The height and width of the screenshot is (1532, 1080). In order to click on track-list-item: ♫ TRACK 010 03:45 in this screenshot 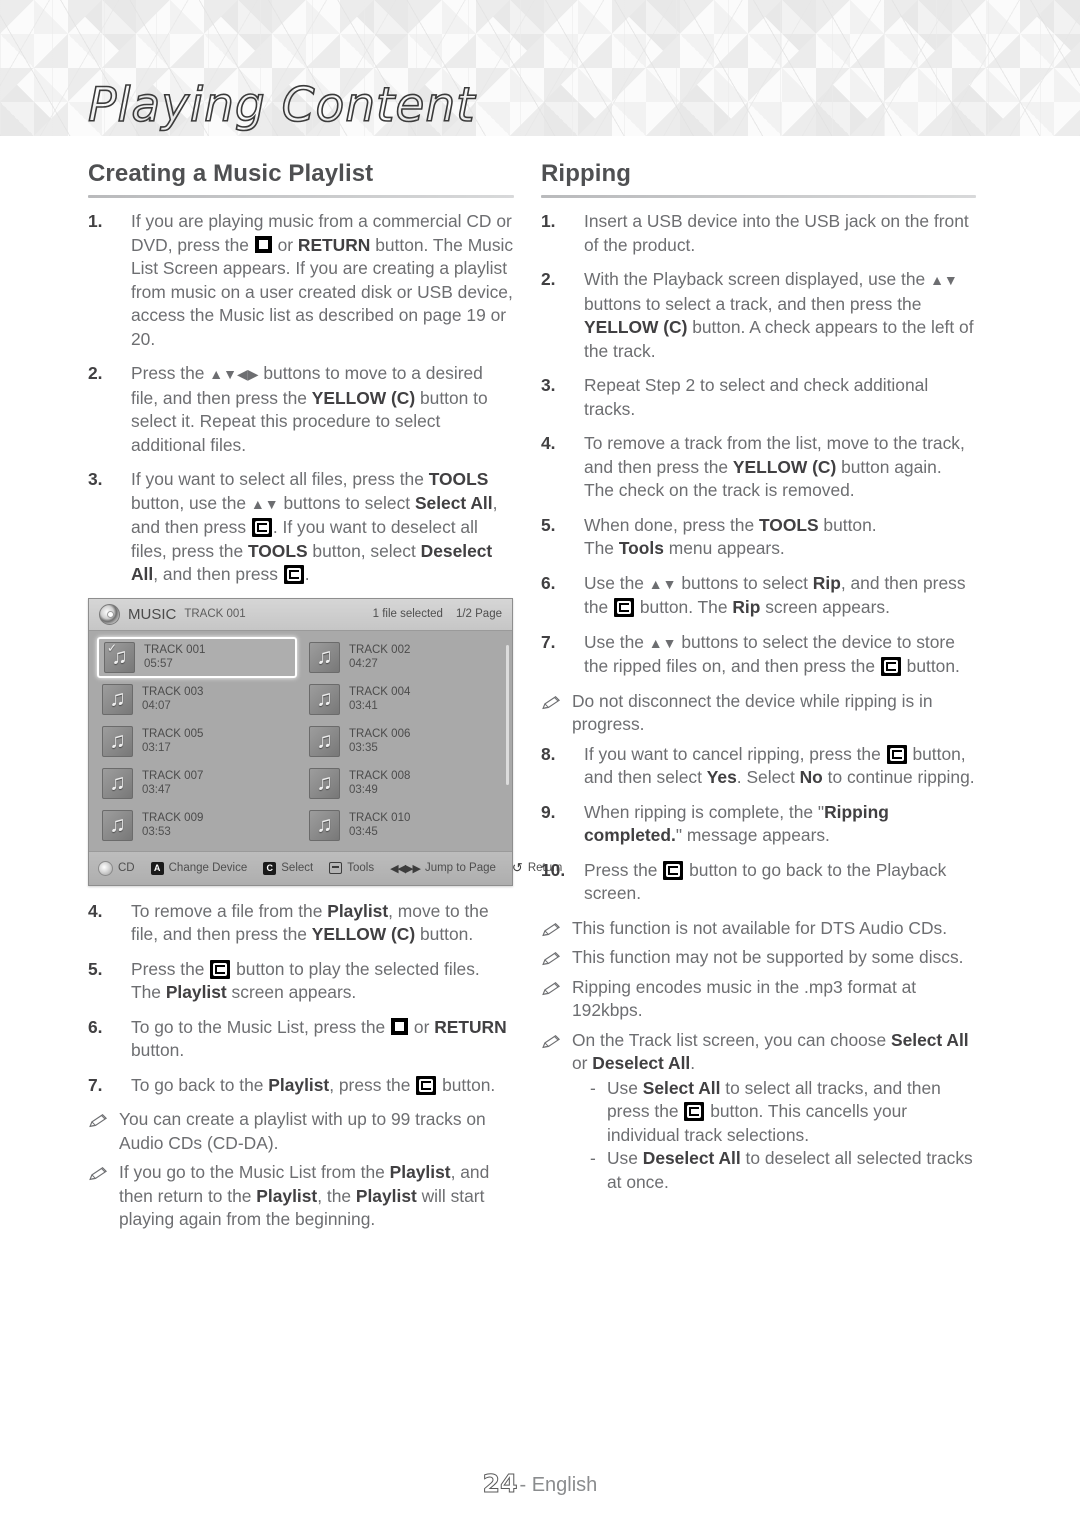, I will do `click(404, 825)`.